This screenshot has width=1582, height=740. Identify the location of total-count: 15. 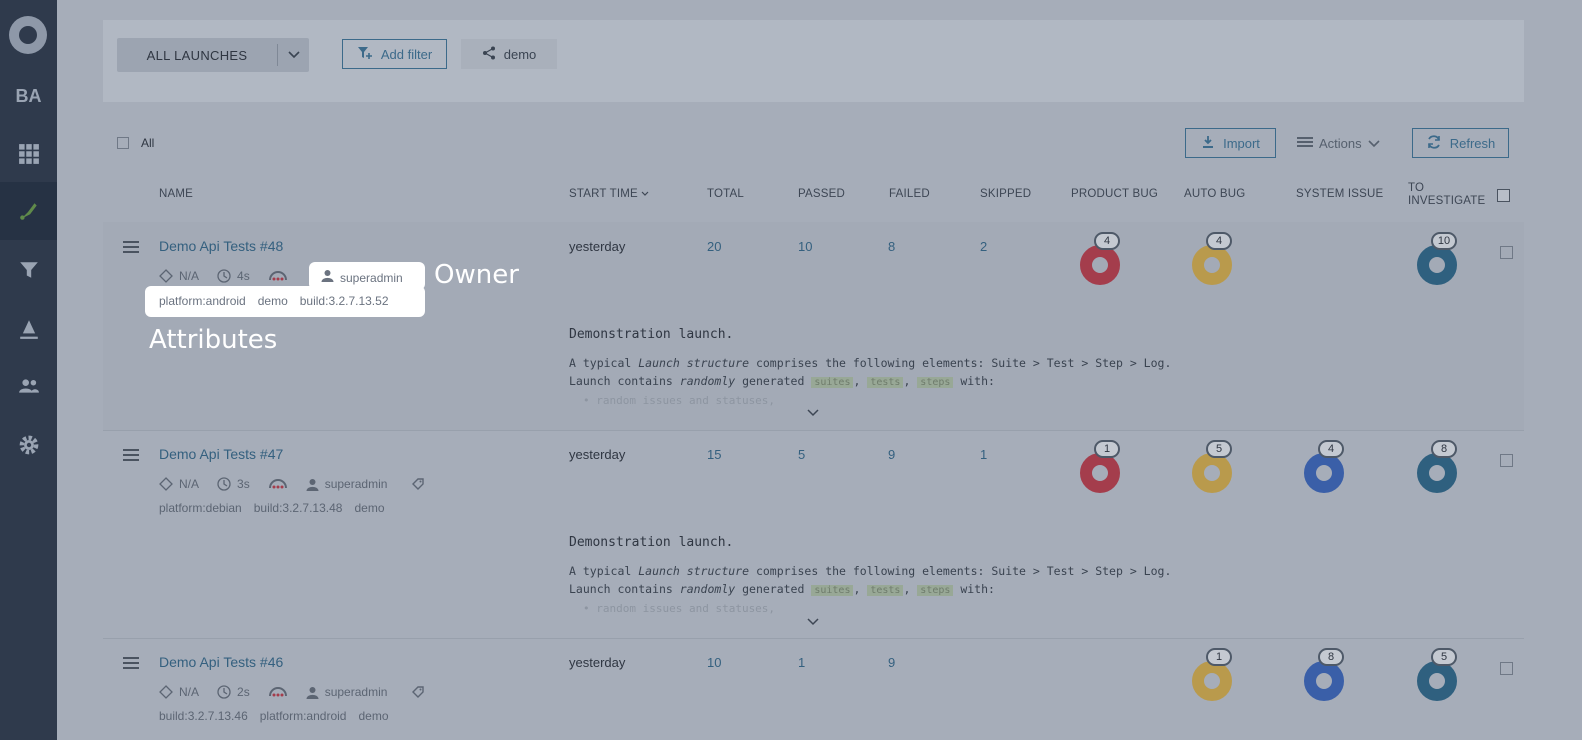
(714, 454).